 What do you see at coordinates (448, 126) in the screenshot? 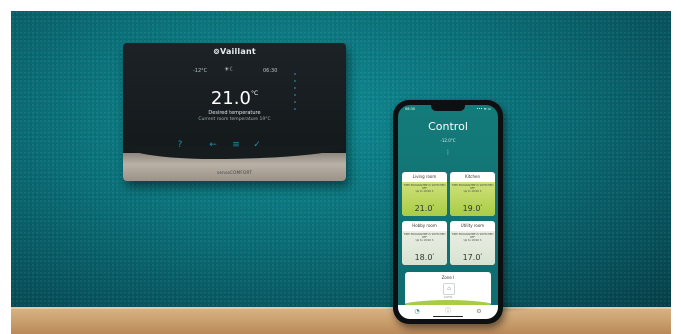
I see `app-title: Control` at bounding box center [448, 126].